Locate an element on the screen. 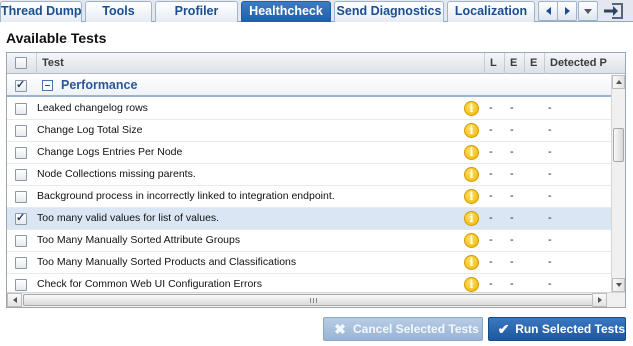  run-button-label: Run Selected Tests is located at coordinates (570, 329).